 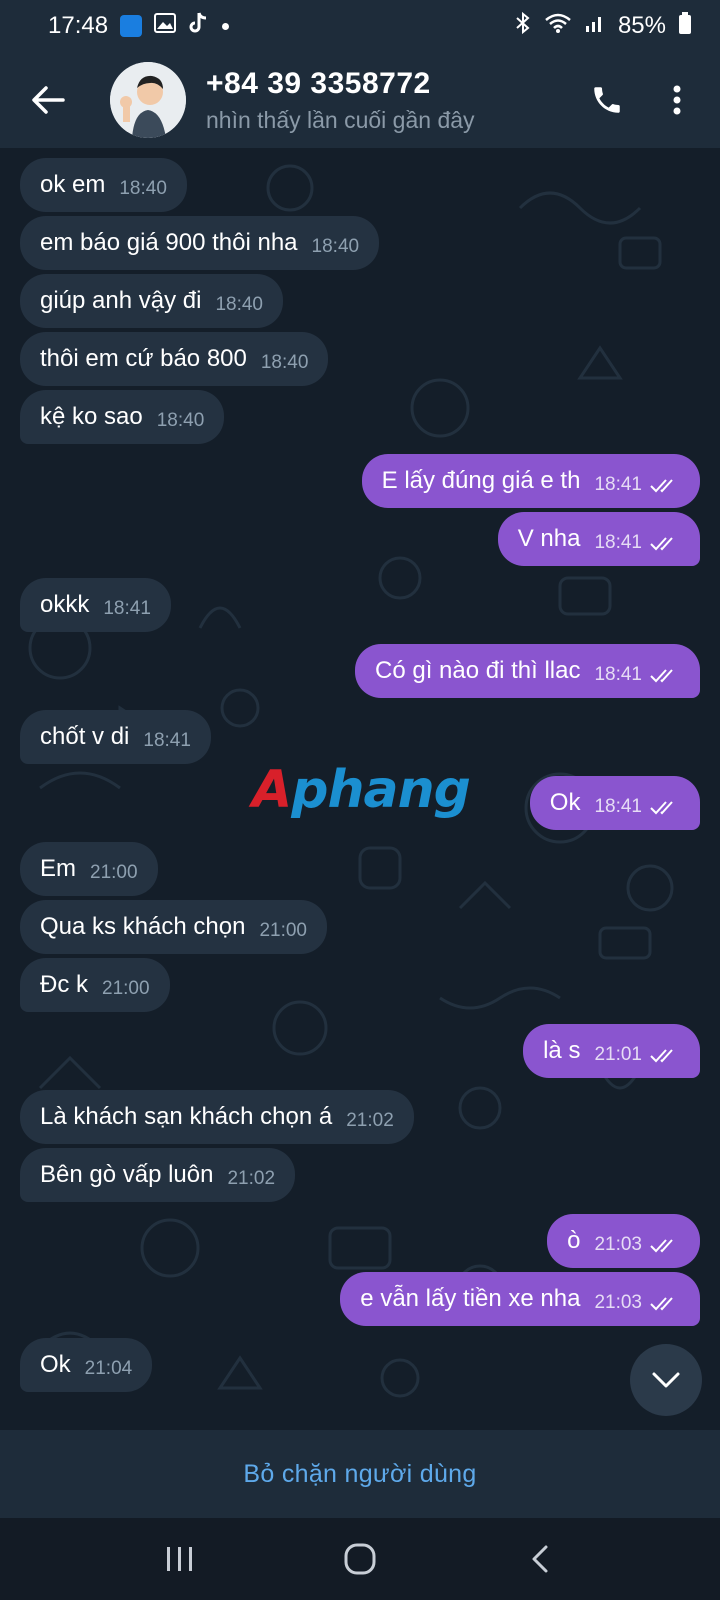 I want to click on message-time: 21:01, so click(x=618, y=1054).